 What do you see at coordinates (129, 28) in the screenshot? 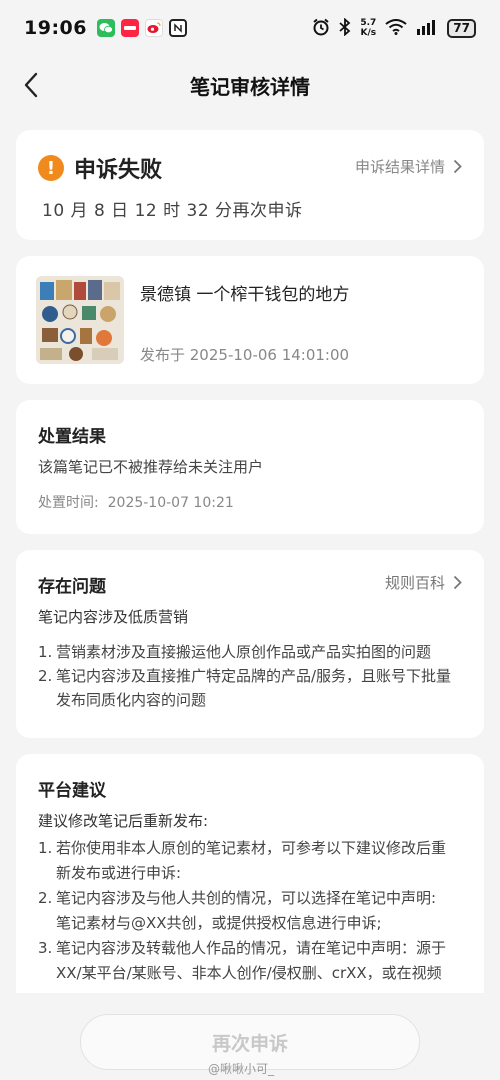
I see `xiaohongshu-icon` at bounding box center [129, 28].